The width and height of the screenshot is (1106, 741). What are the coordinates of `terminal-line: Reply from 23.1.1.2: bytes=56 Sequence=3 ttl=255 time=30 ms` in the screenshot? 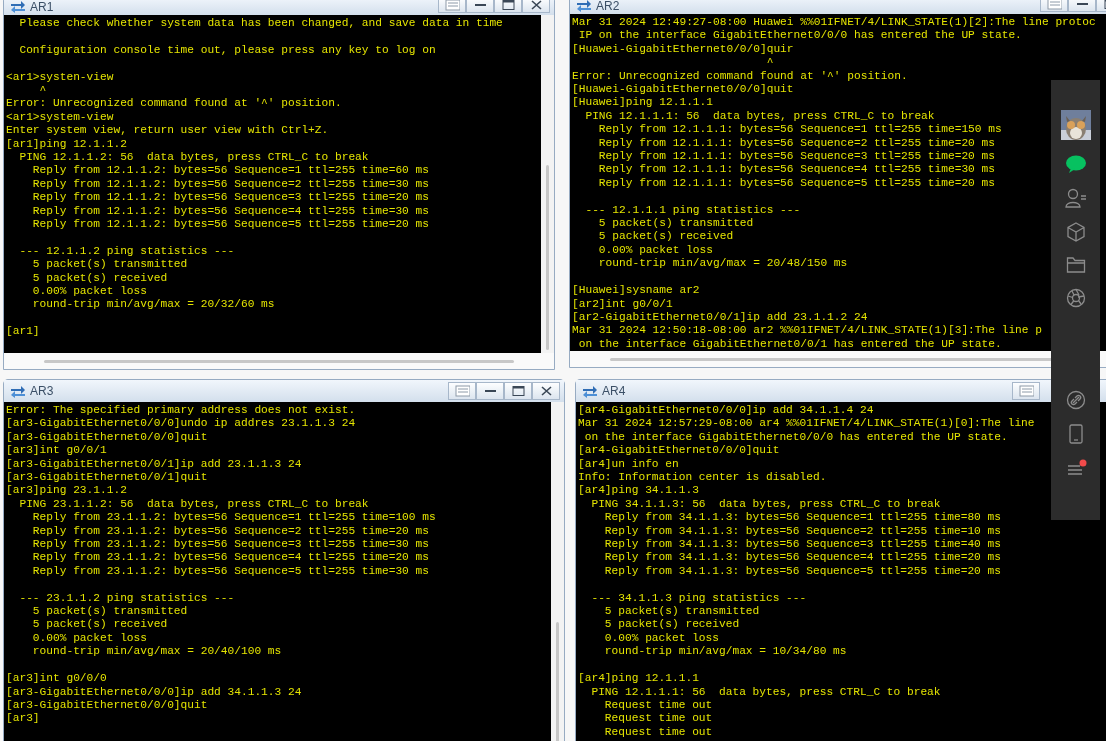 It's located at (230, 545).